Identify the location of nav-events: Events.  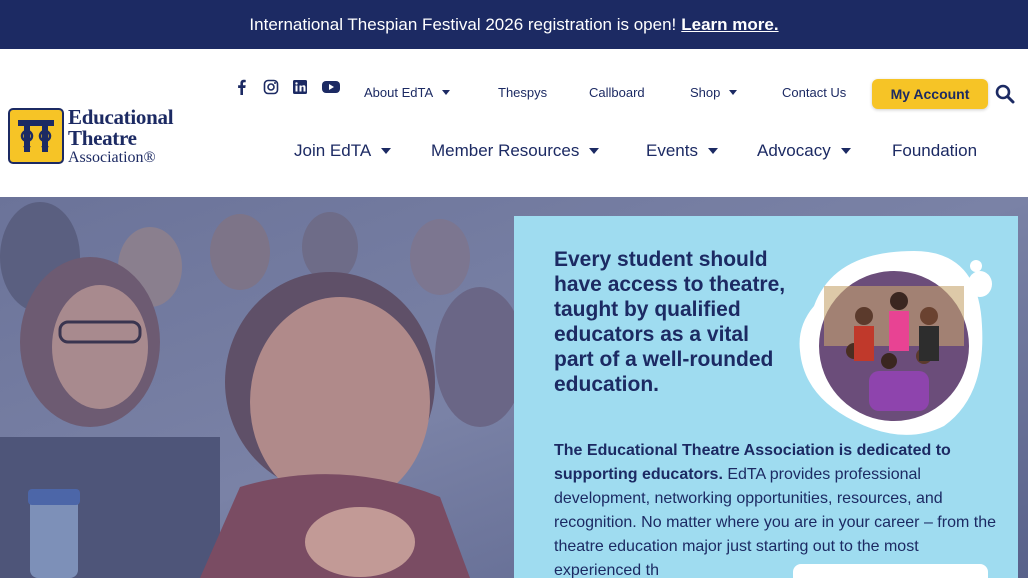
(682, 151).